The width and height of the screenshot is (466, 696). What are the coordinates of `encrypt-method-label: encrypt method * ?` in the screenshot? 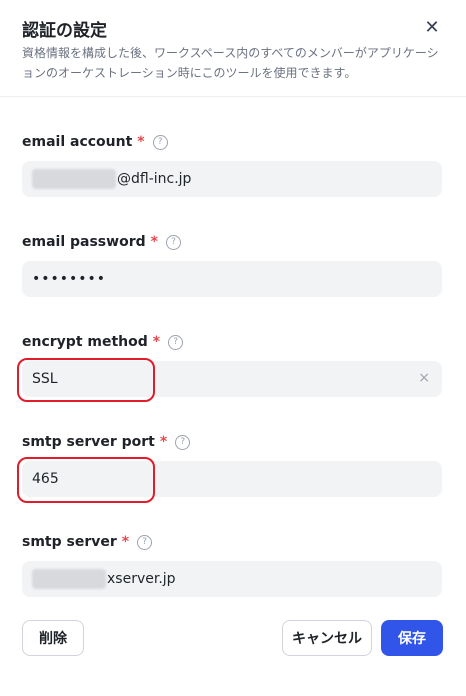 It's located at (103, 342).